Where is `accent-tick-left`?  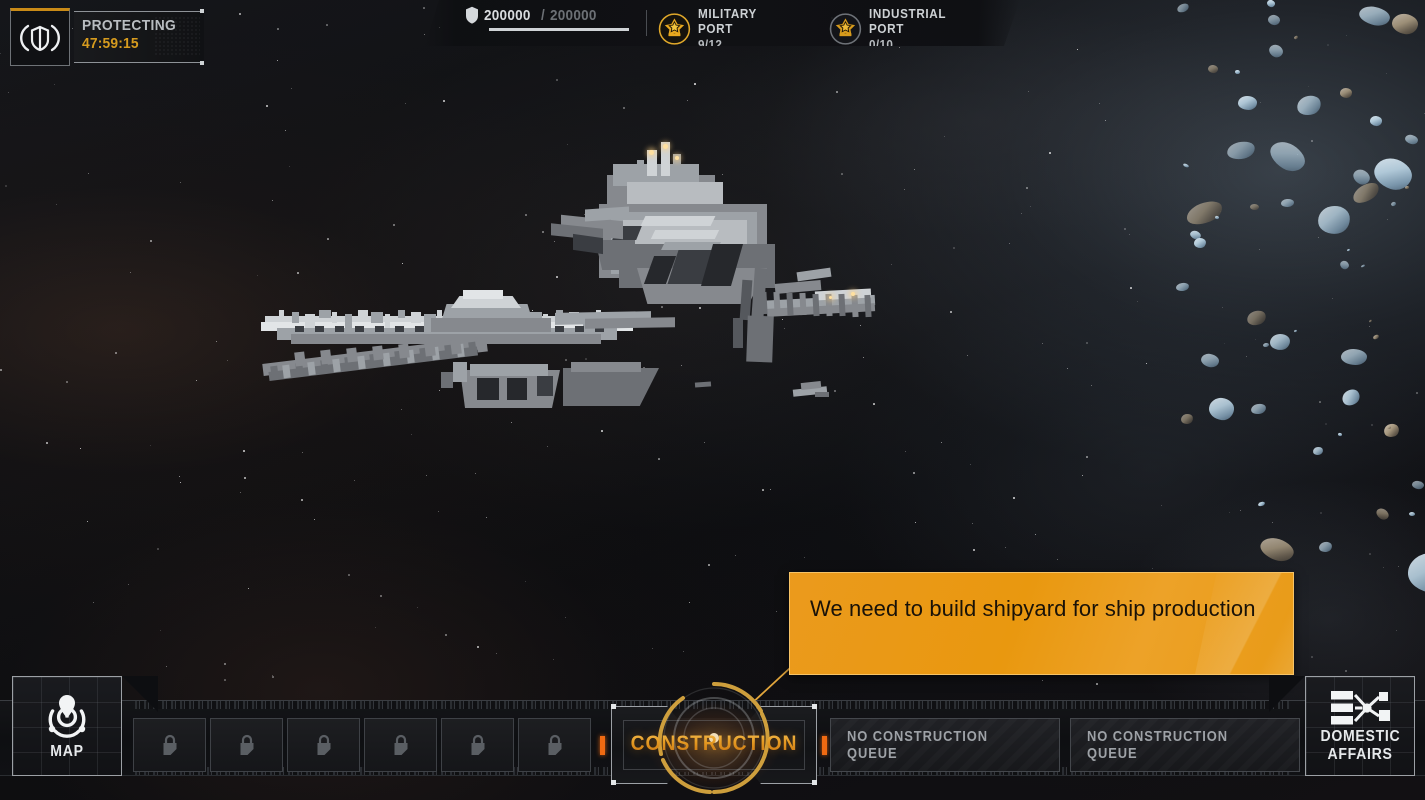
accent-tick-left is located at coordinates (602, 745).